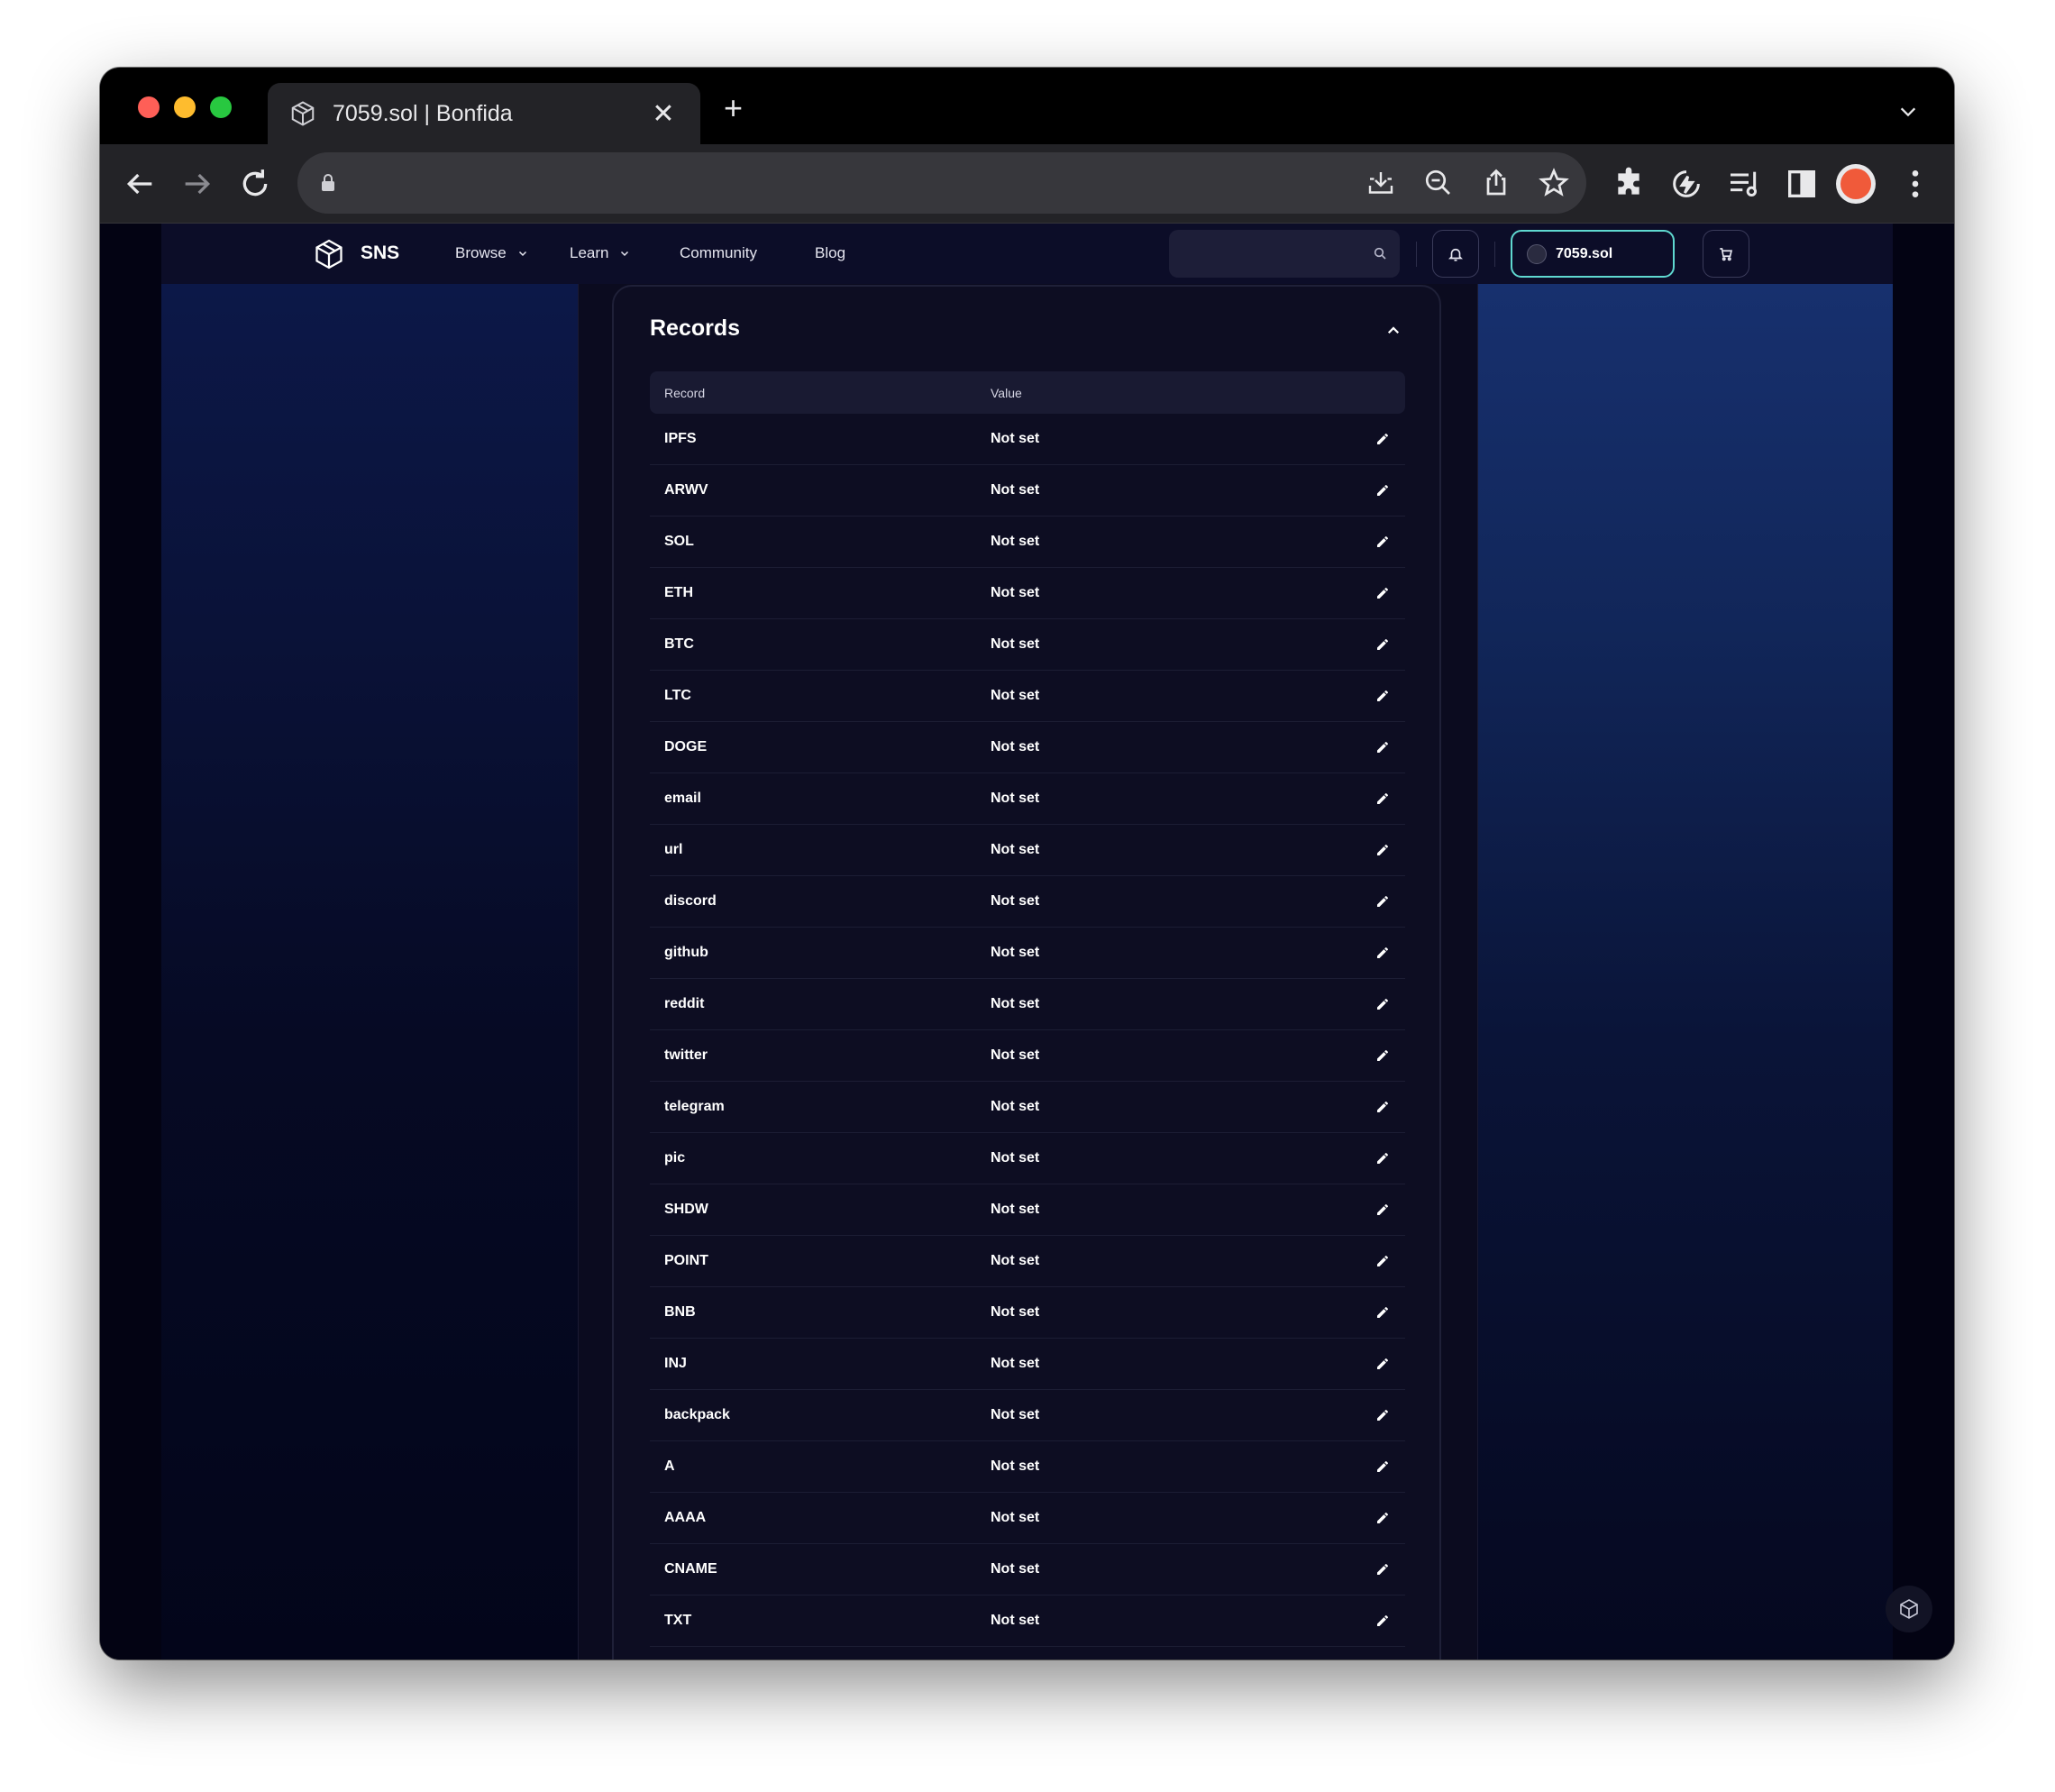  I want to click on table-row: AAAA Not set, so click(1027, 1518).